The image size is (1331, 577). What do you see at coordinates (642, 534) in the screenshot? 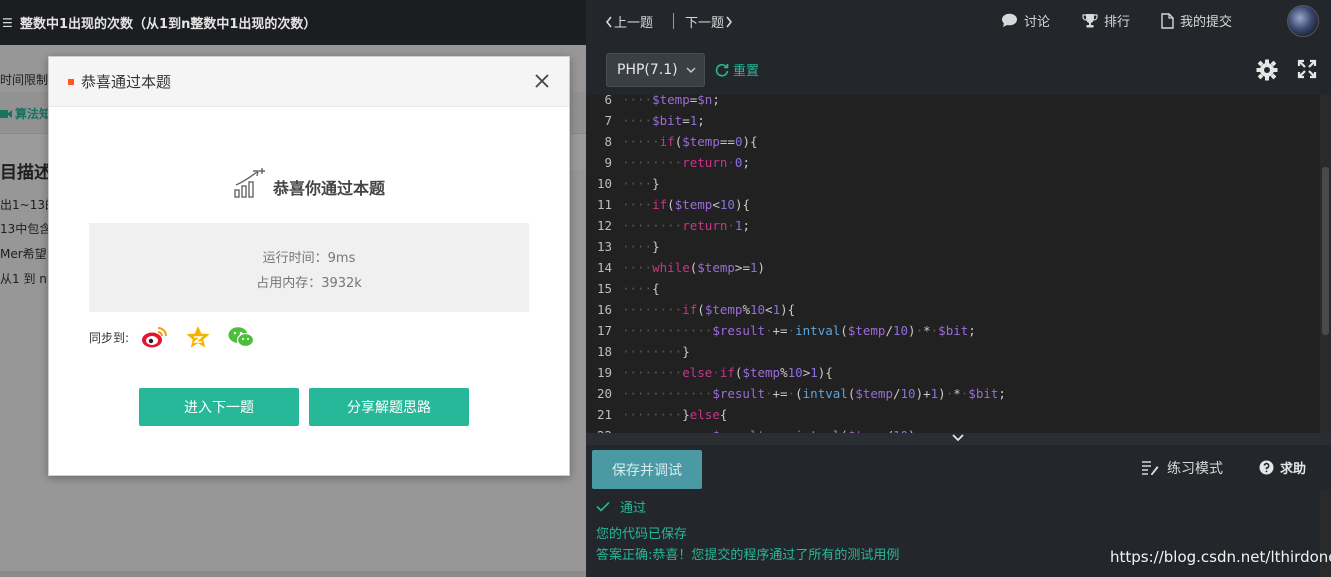
I see `code-saved-text: 您的代码已保存` at bounding box center [642, 534].